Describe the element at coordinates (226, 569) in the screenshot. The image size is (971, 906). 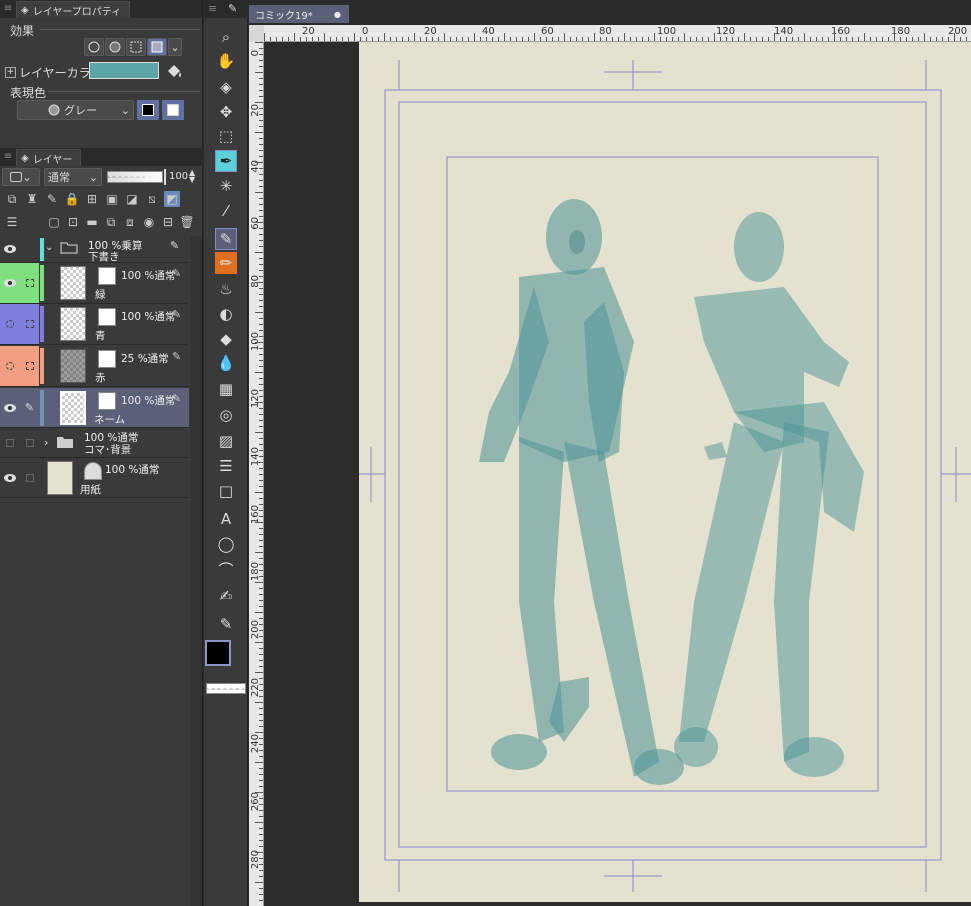
I see `line-icon: ⌒` at that location.